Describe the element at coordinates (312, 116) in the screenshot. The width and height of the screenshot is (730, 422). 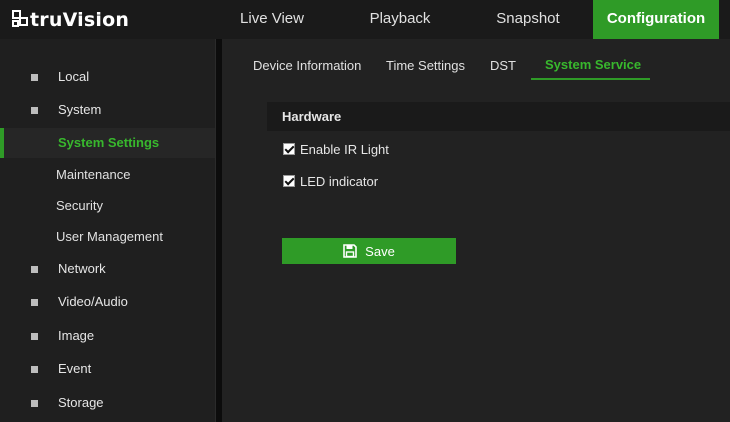
I see `section-title: Hardware` at that location.